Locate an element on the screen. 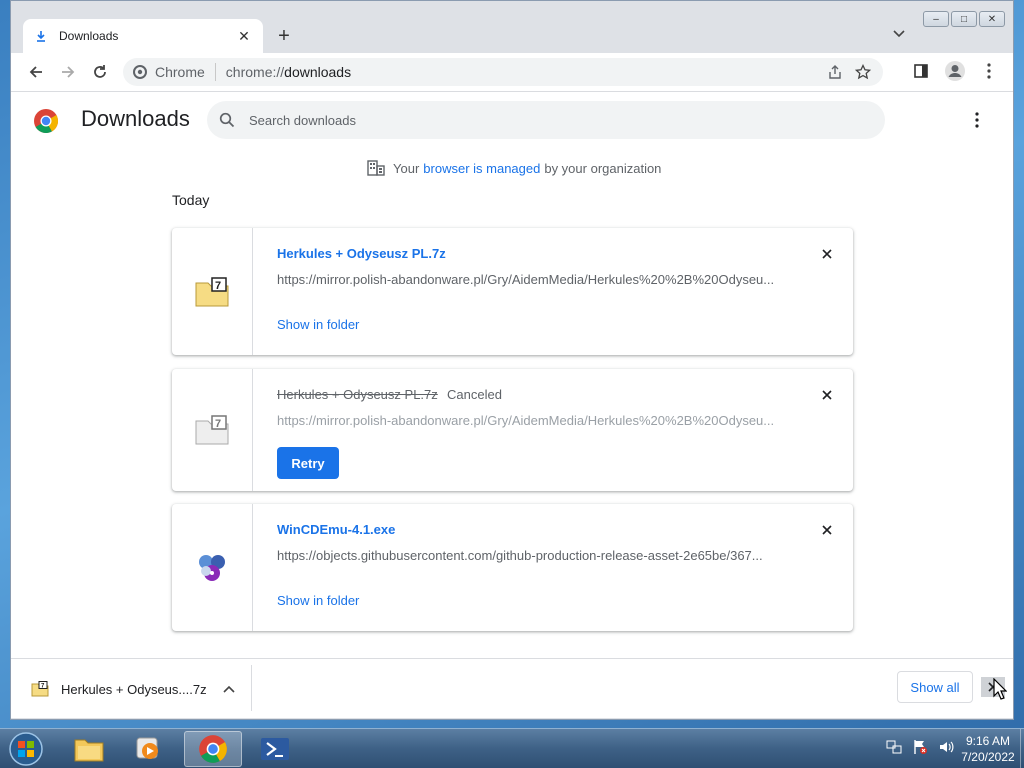  chip-label: Chrome is located at coordinates (180, 72).